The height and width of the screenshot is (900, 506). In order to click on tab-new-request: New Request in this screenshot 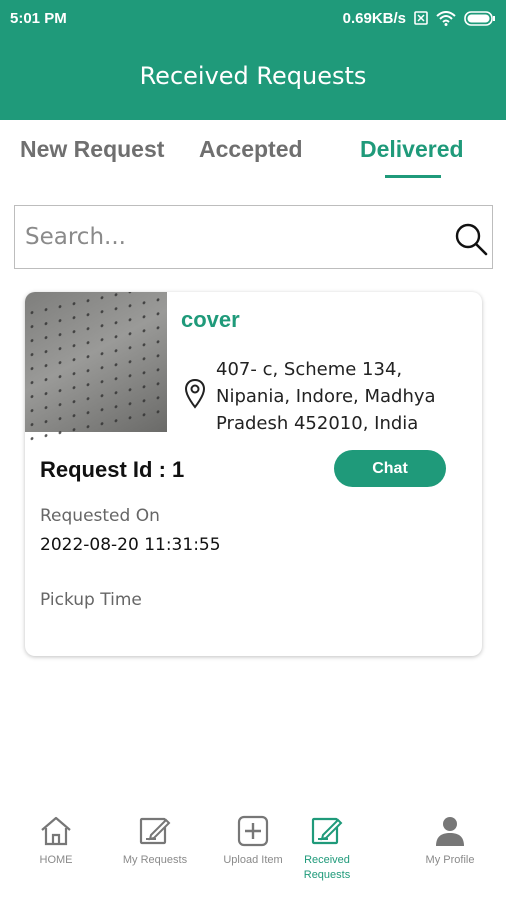, I will do `click(92, 149)`.